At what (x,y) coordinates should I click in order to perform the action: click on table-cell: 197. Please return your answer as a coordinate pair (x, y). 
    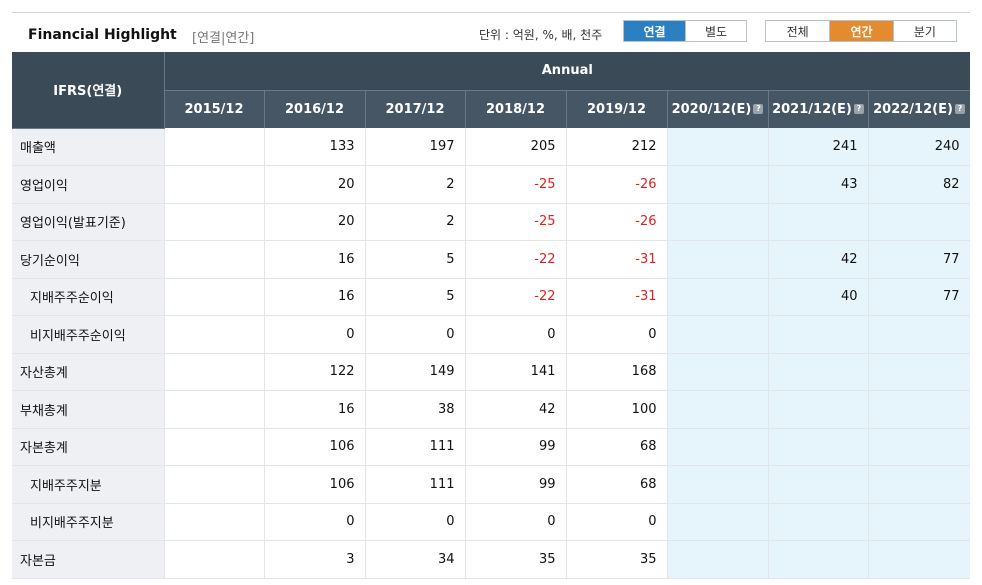
    Looking at the image, I should click on (415, 147).